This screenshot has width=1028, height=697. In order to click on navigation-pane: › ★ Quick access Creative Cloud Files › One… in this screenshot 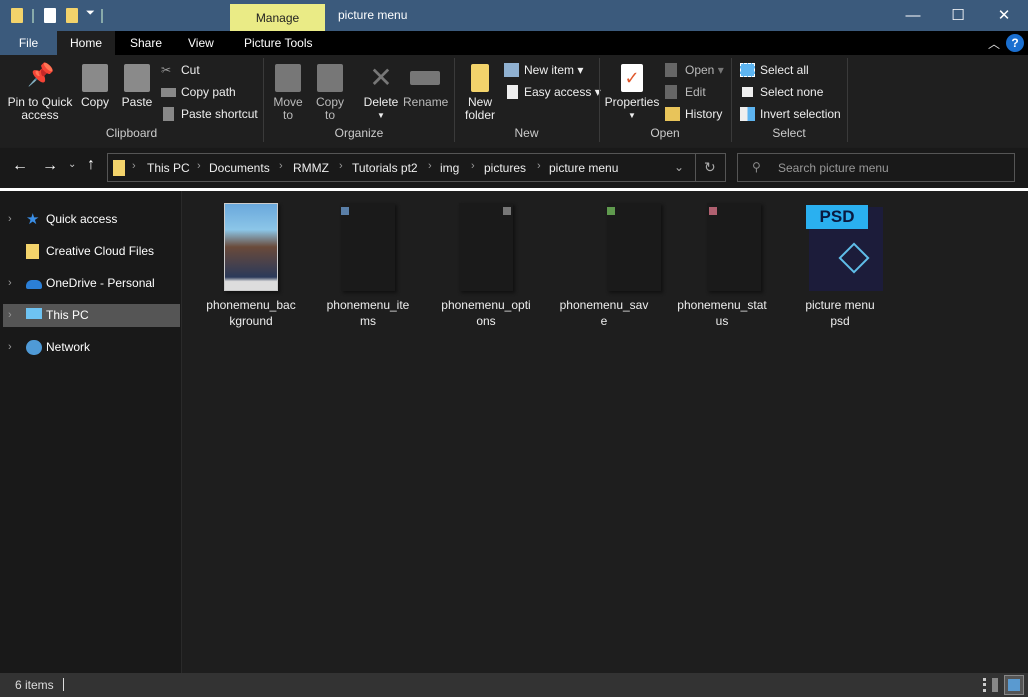, I will do `click(91, 432)`.